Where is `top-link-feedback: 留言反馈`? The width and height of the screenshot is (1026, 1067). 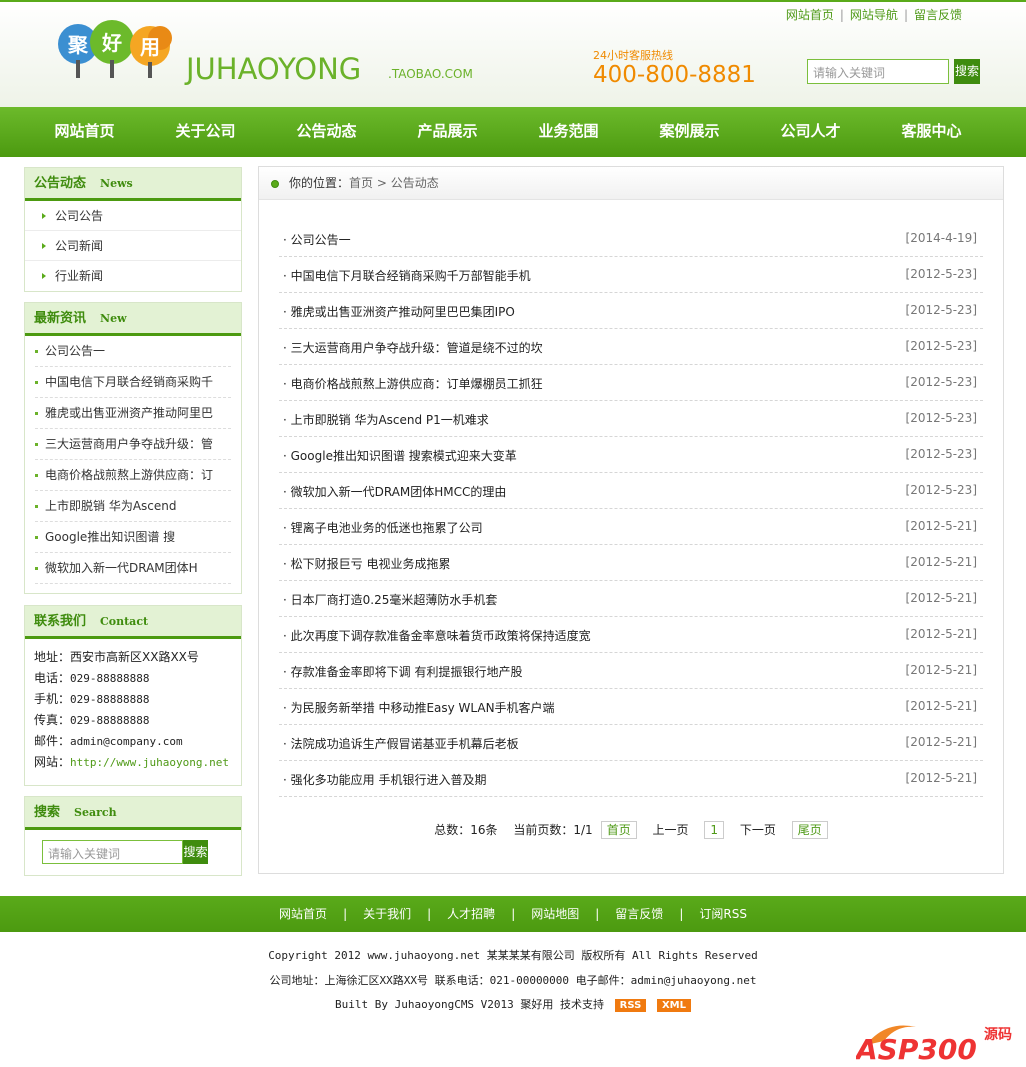
top-link-feedback: 留言反馈 is located at coordinates (938, 15).